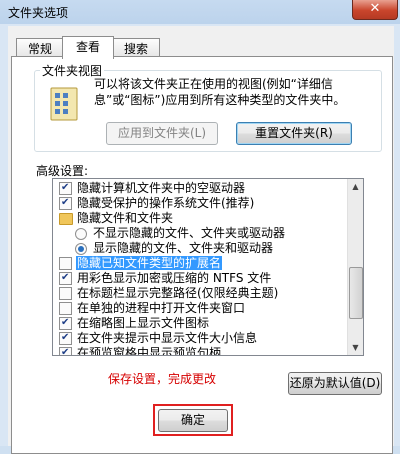  Describe the element at coordinates (161, 308) in the screenshot. I see `setting-label: 在单独的进程中打开文件夹窗口` at that location.